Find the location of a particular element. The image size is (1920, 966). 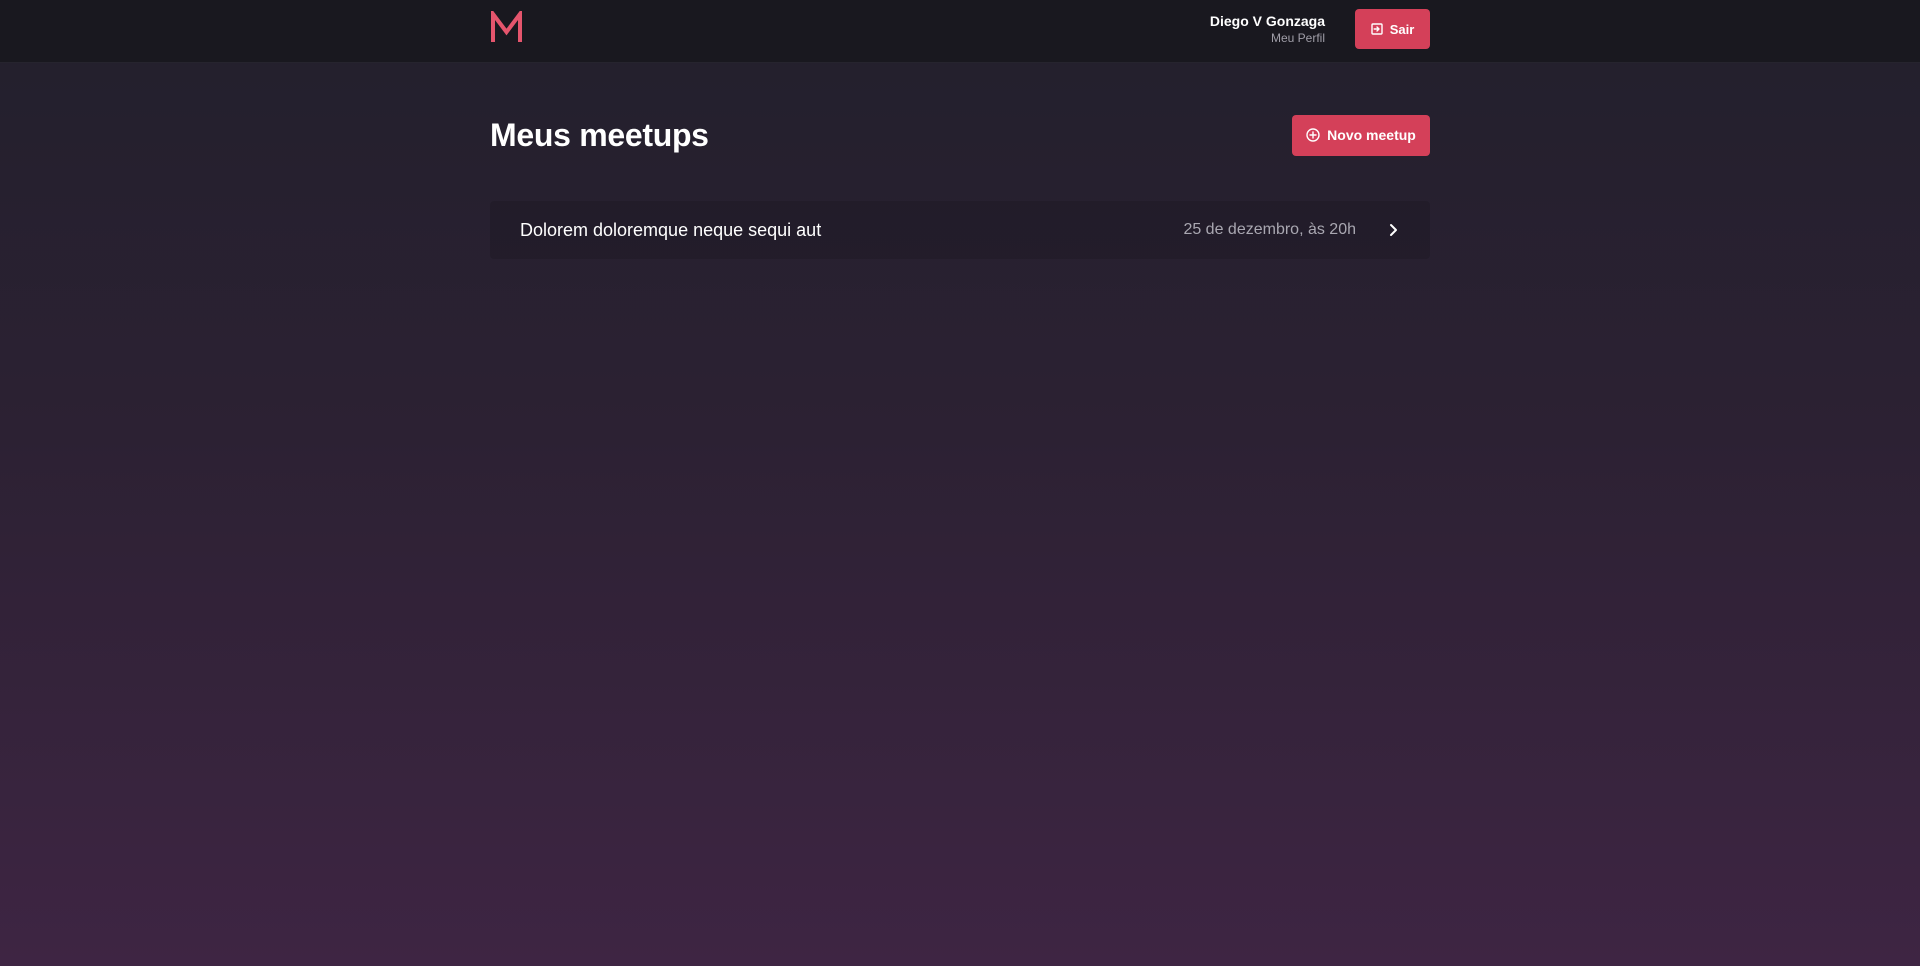

logout-label: Sair is located at coordinates (1402, 29).